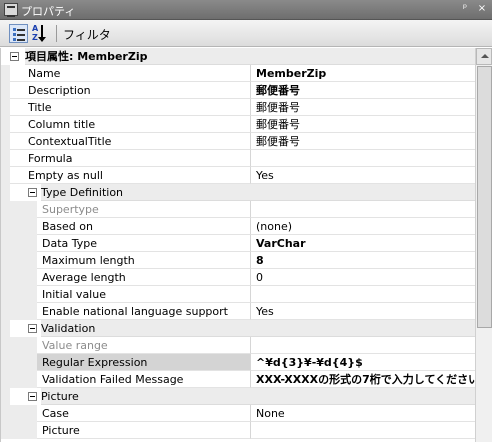  What do you see at coordinates (87, 34) in the screenshot?
I see `filter-button: フィルタ` at bounding box center [87, 34].